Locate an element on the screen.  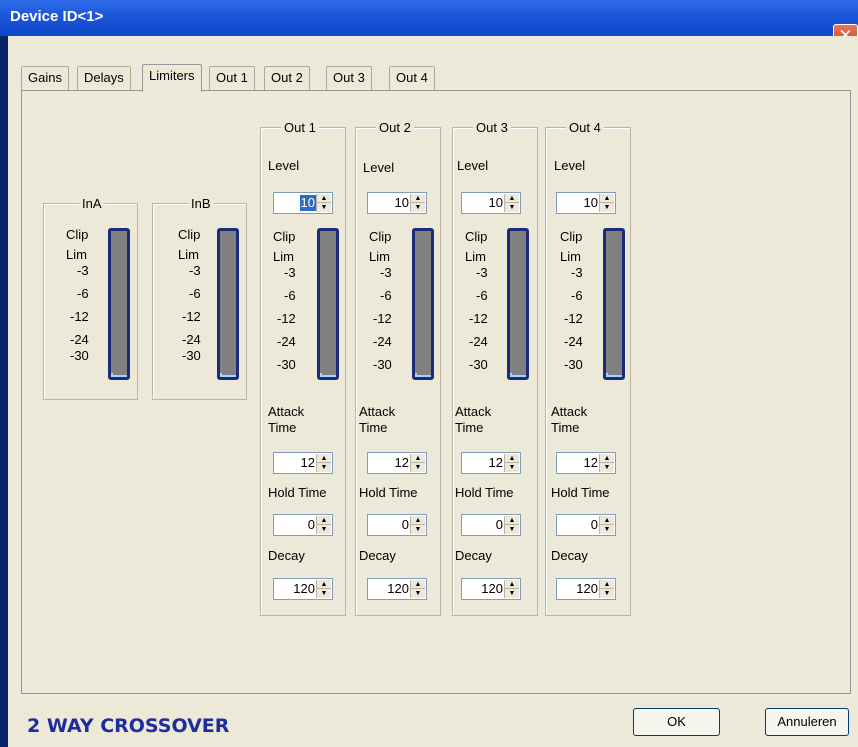
spinner-value: 120 is located at coordinates (587, 588).